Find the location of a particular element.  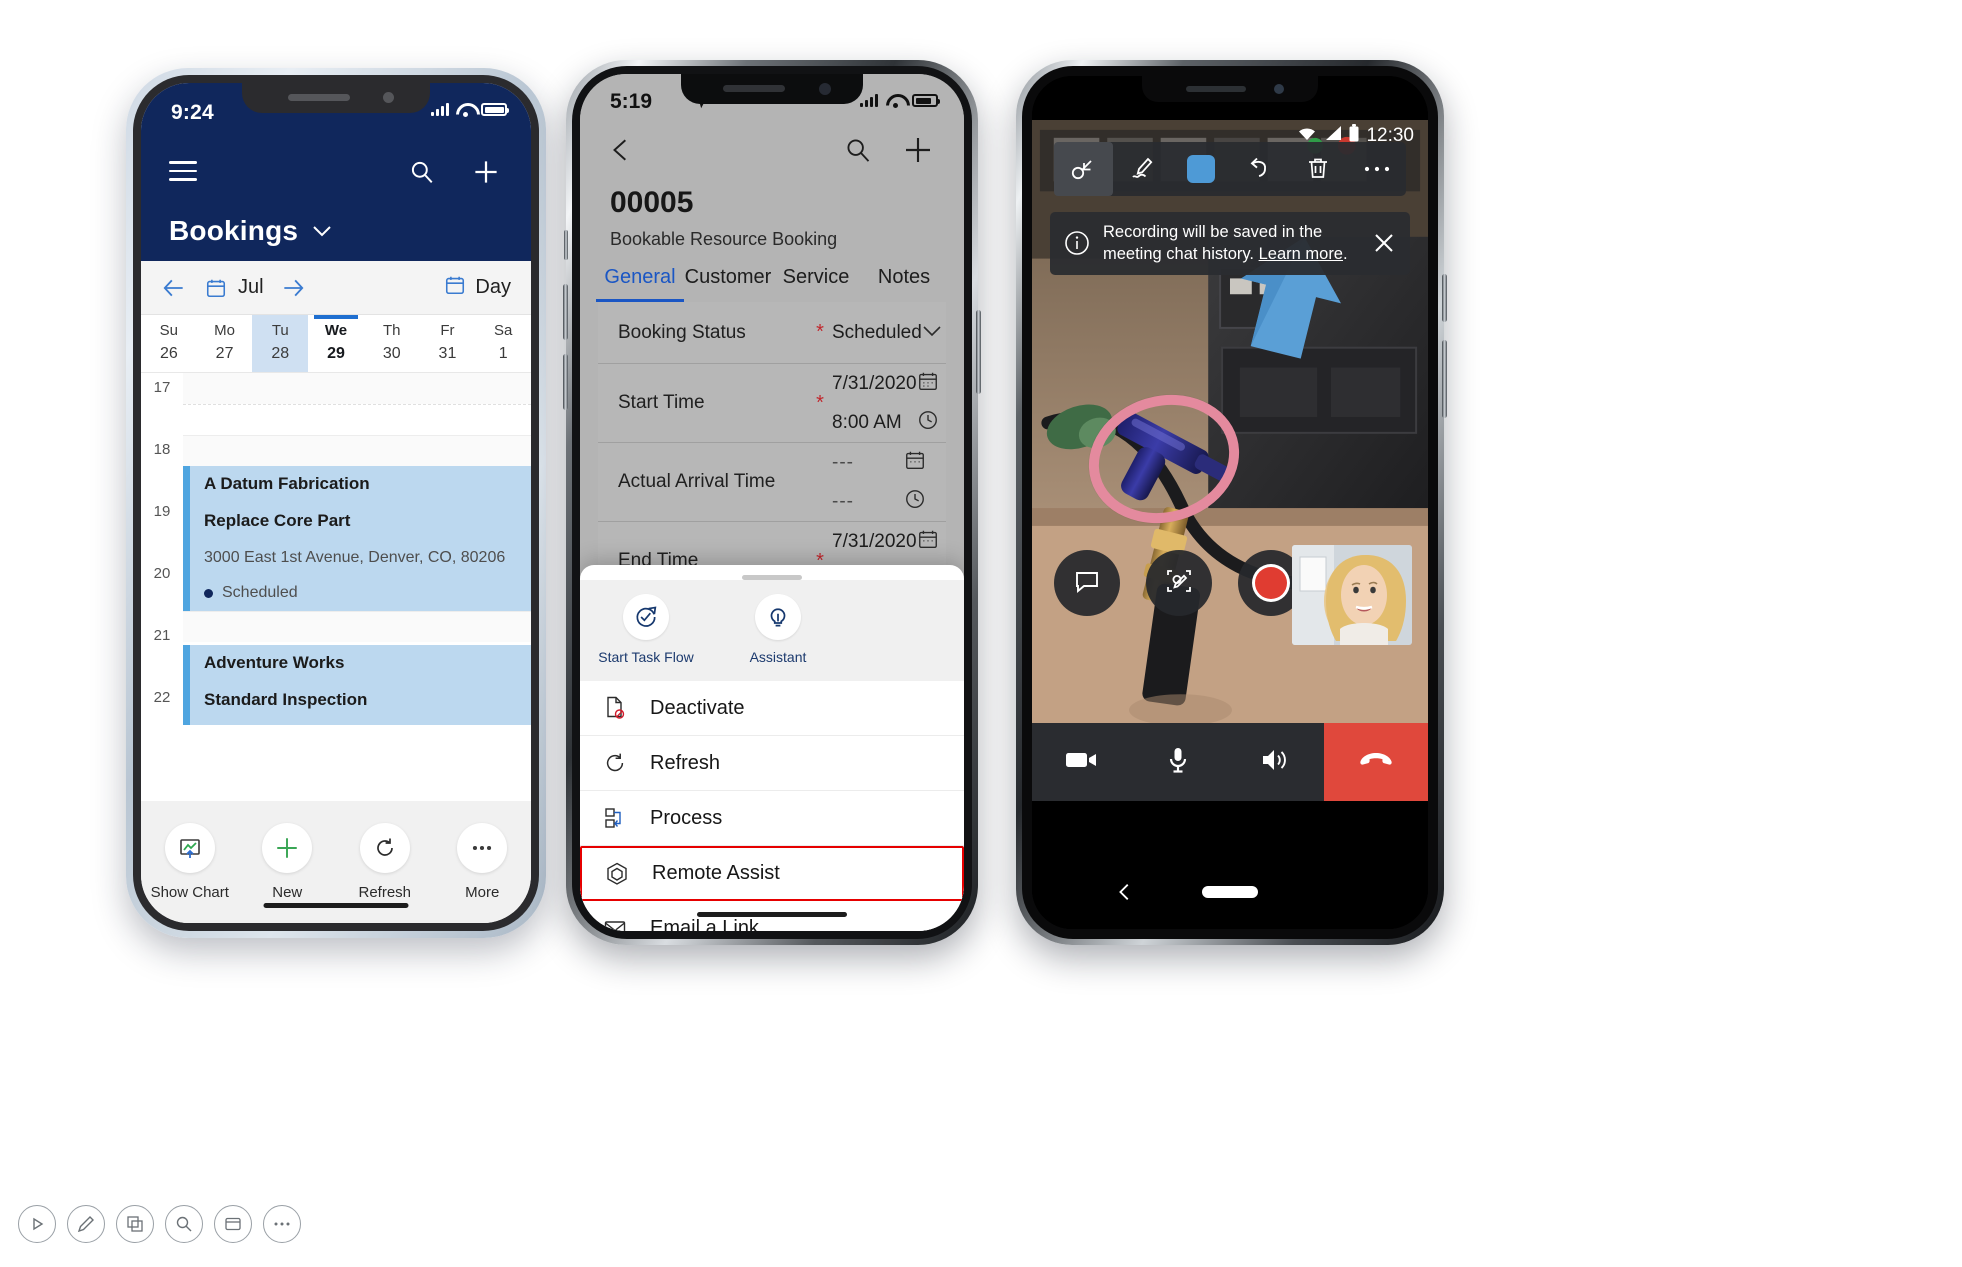

more-button: More is located at coordinates (483, 862).